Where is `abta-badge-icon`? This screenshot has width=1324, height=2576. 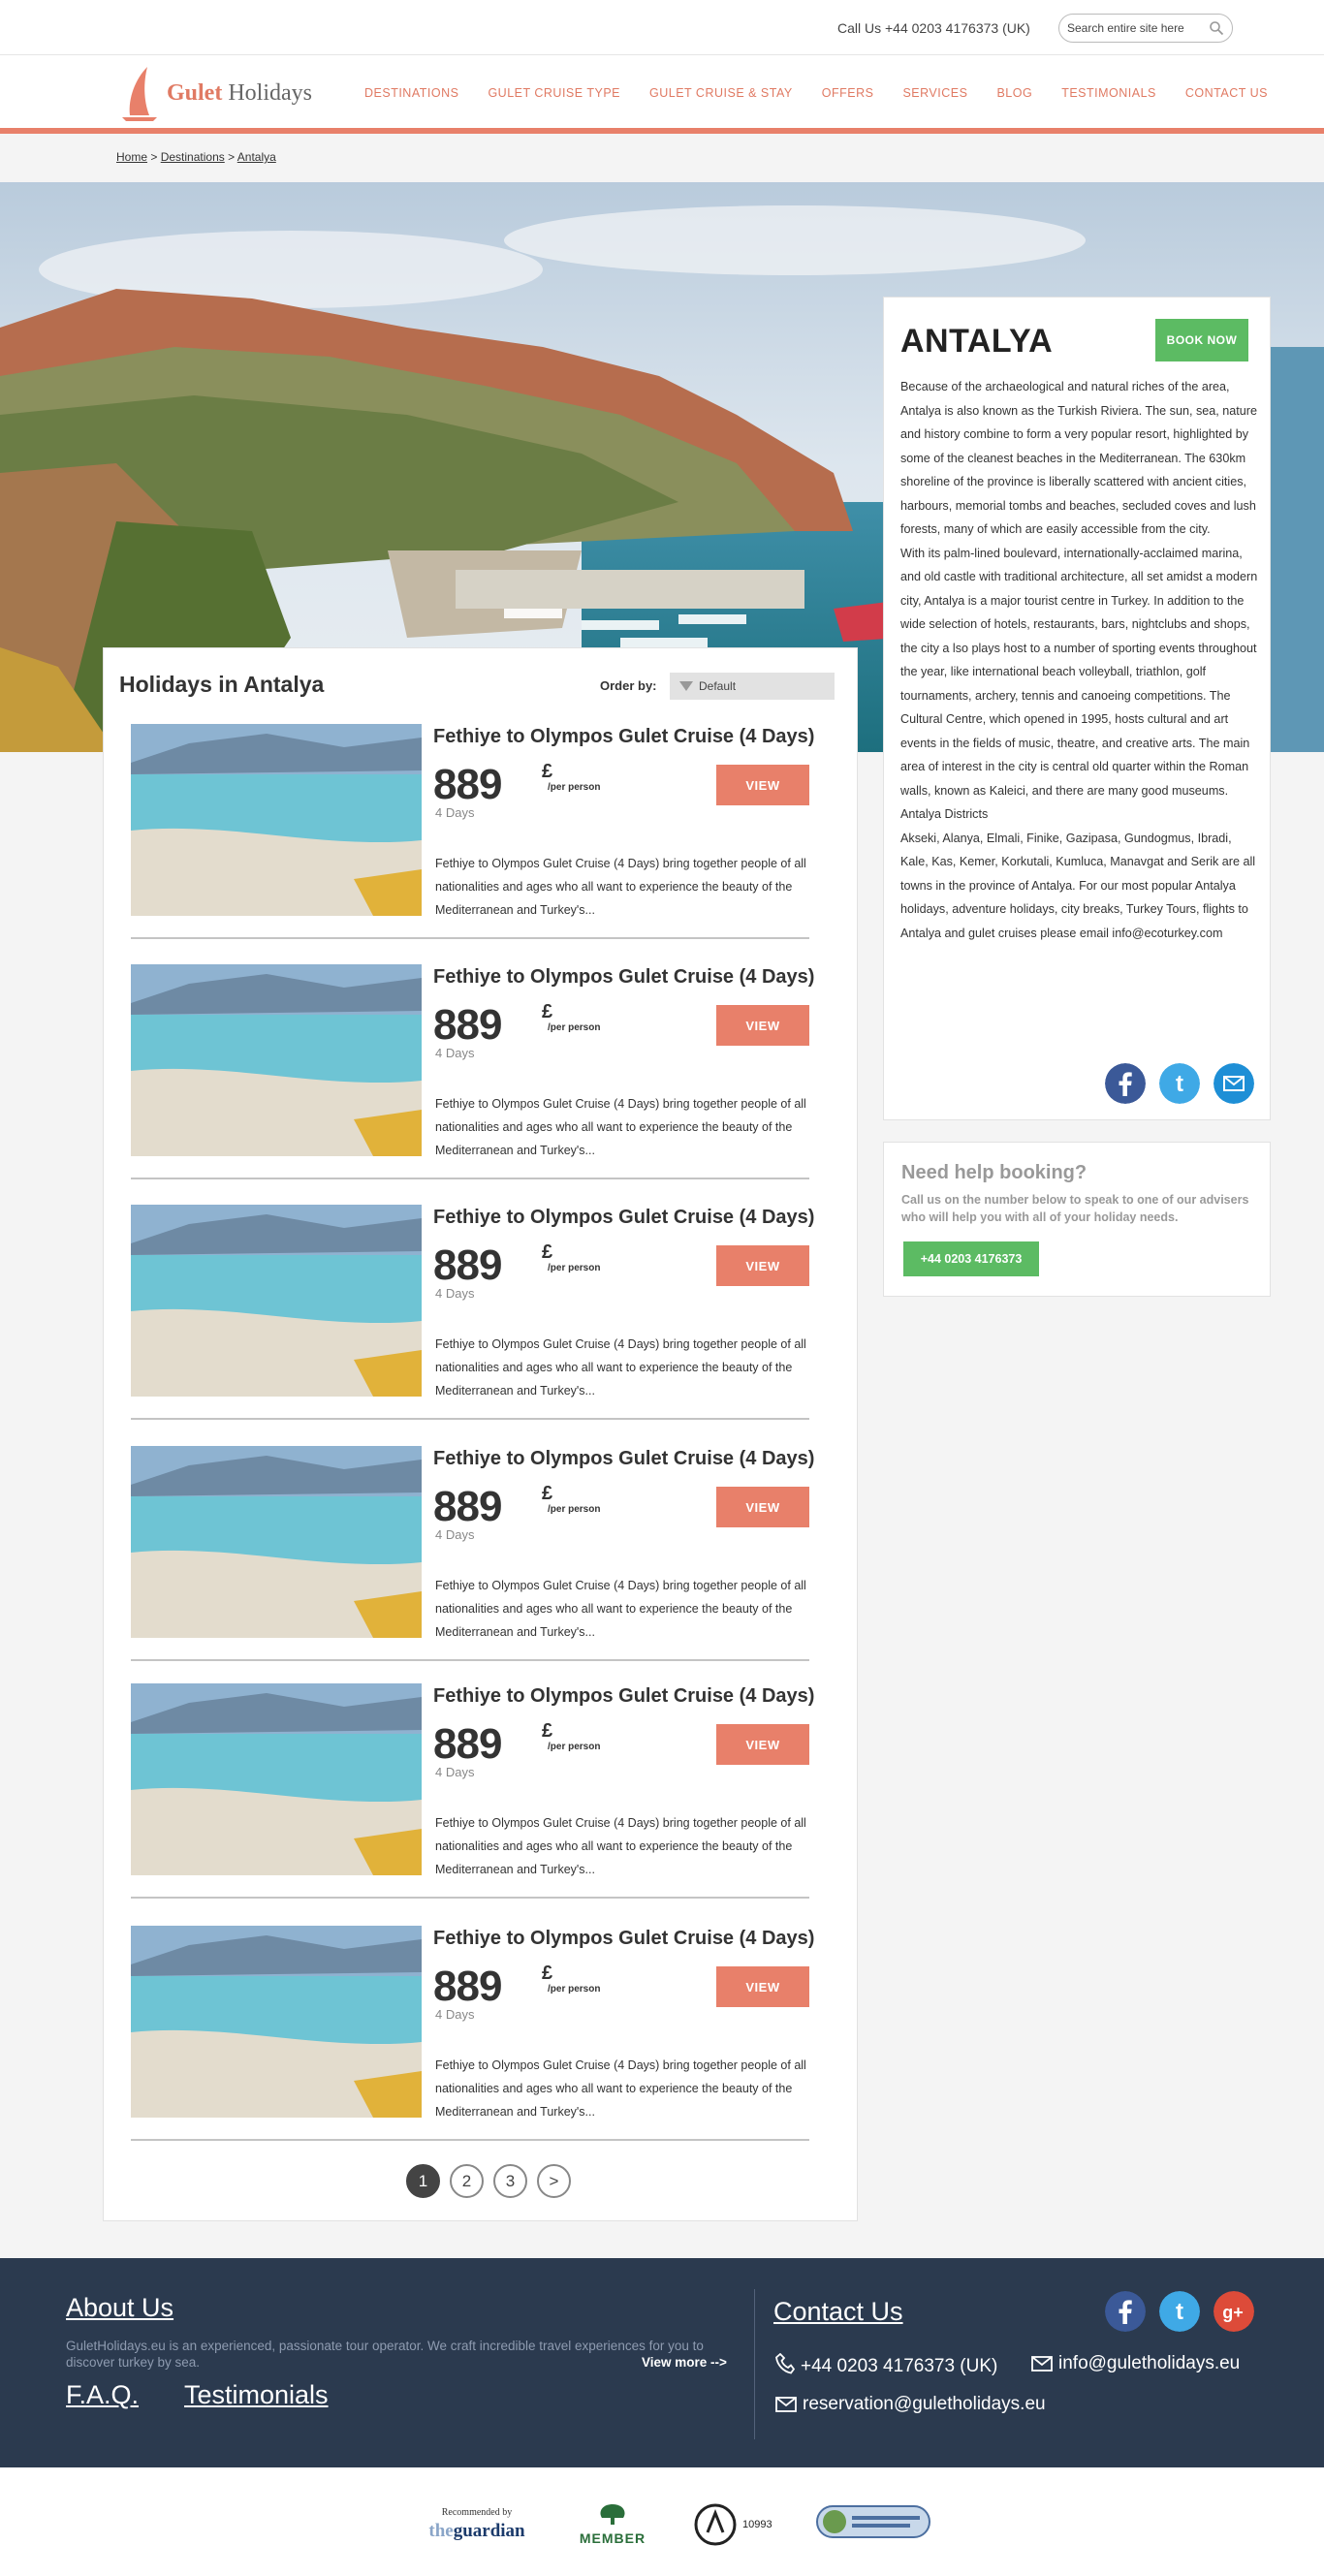 abta-badge-icon is located at coordinates (715, 2524).